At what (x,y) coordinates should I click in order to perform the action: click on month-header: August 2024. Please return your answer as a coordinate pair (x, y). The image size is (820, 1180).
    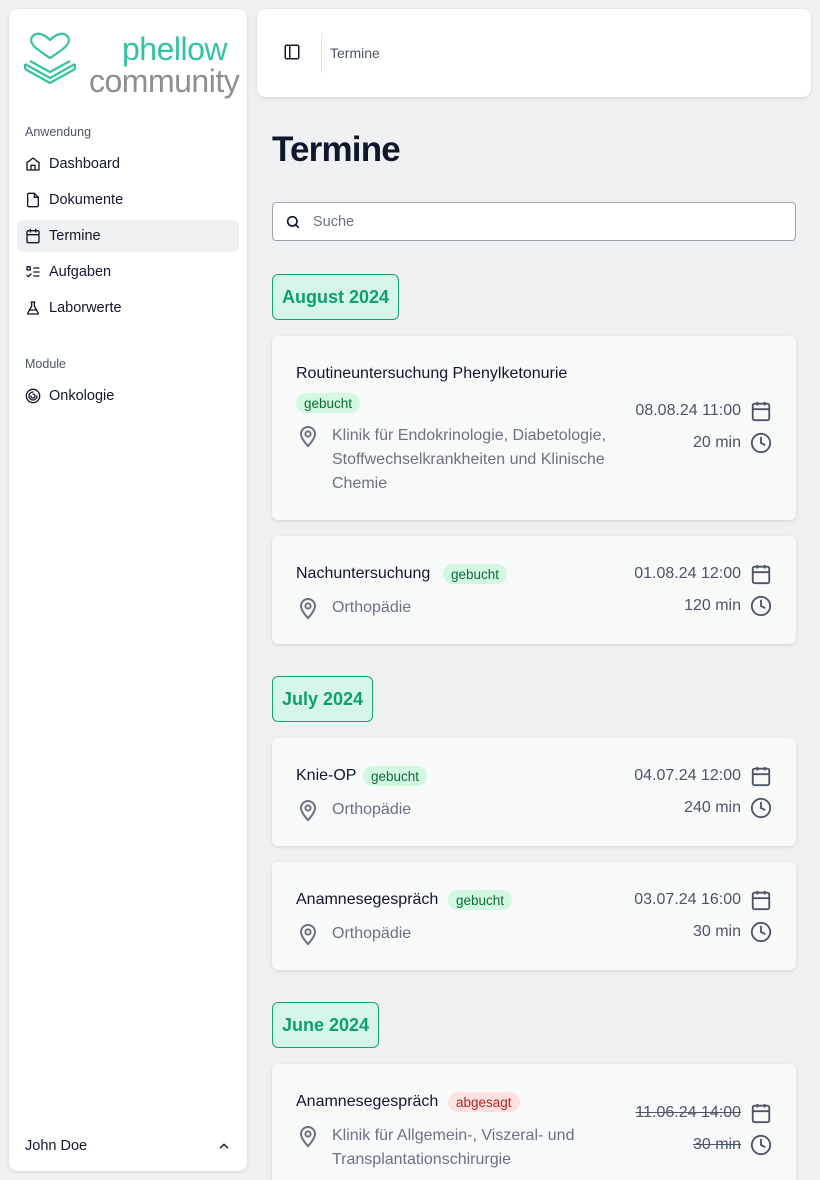
    Looking at the image, I should click on (336, 297).